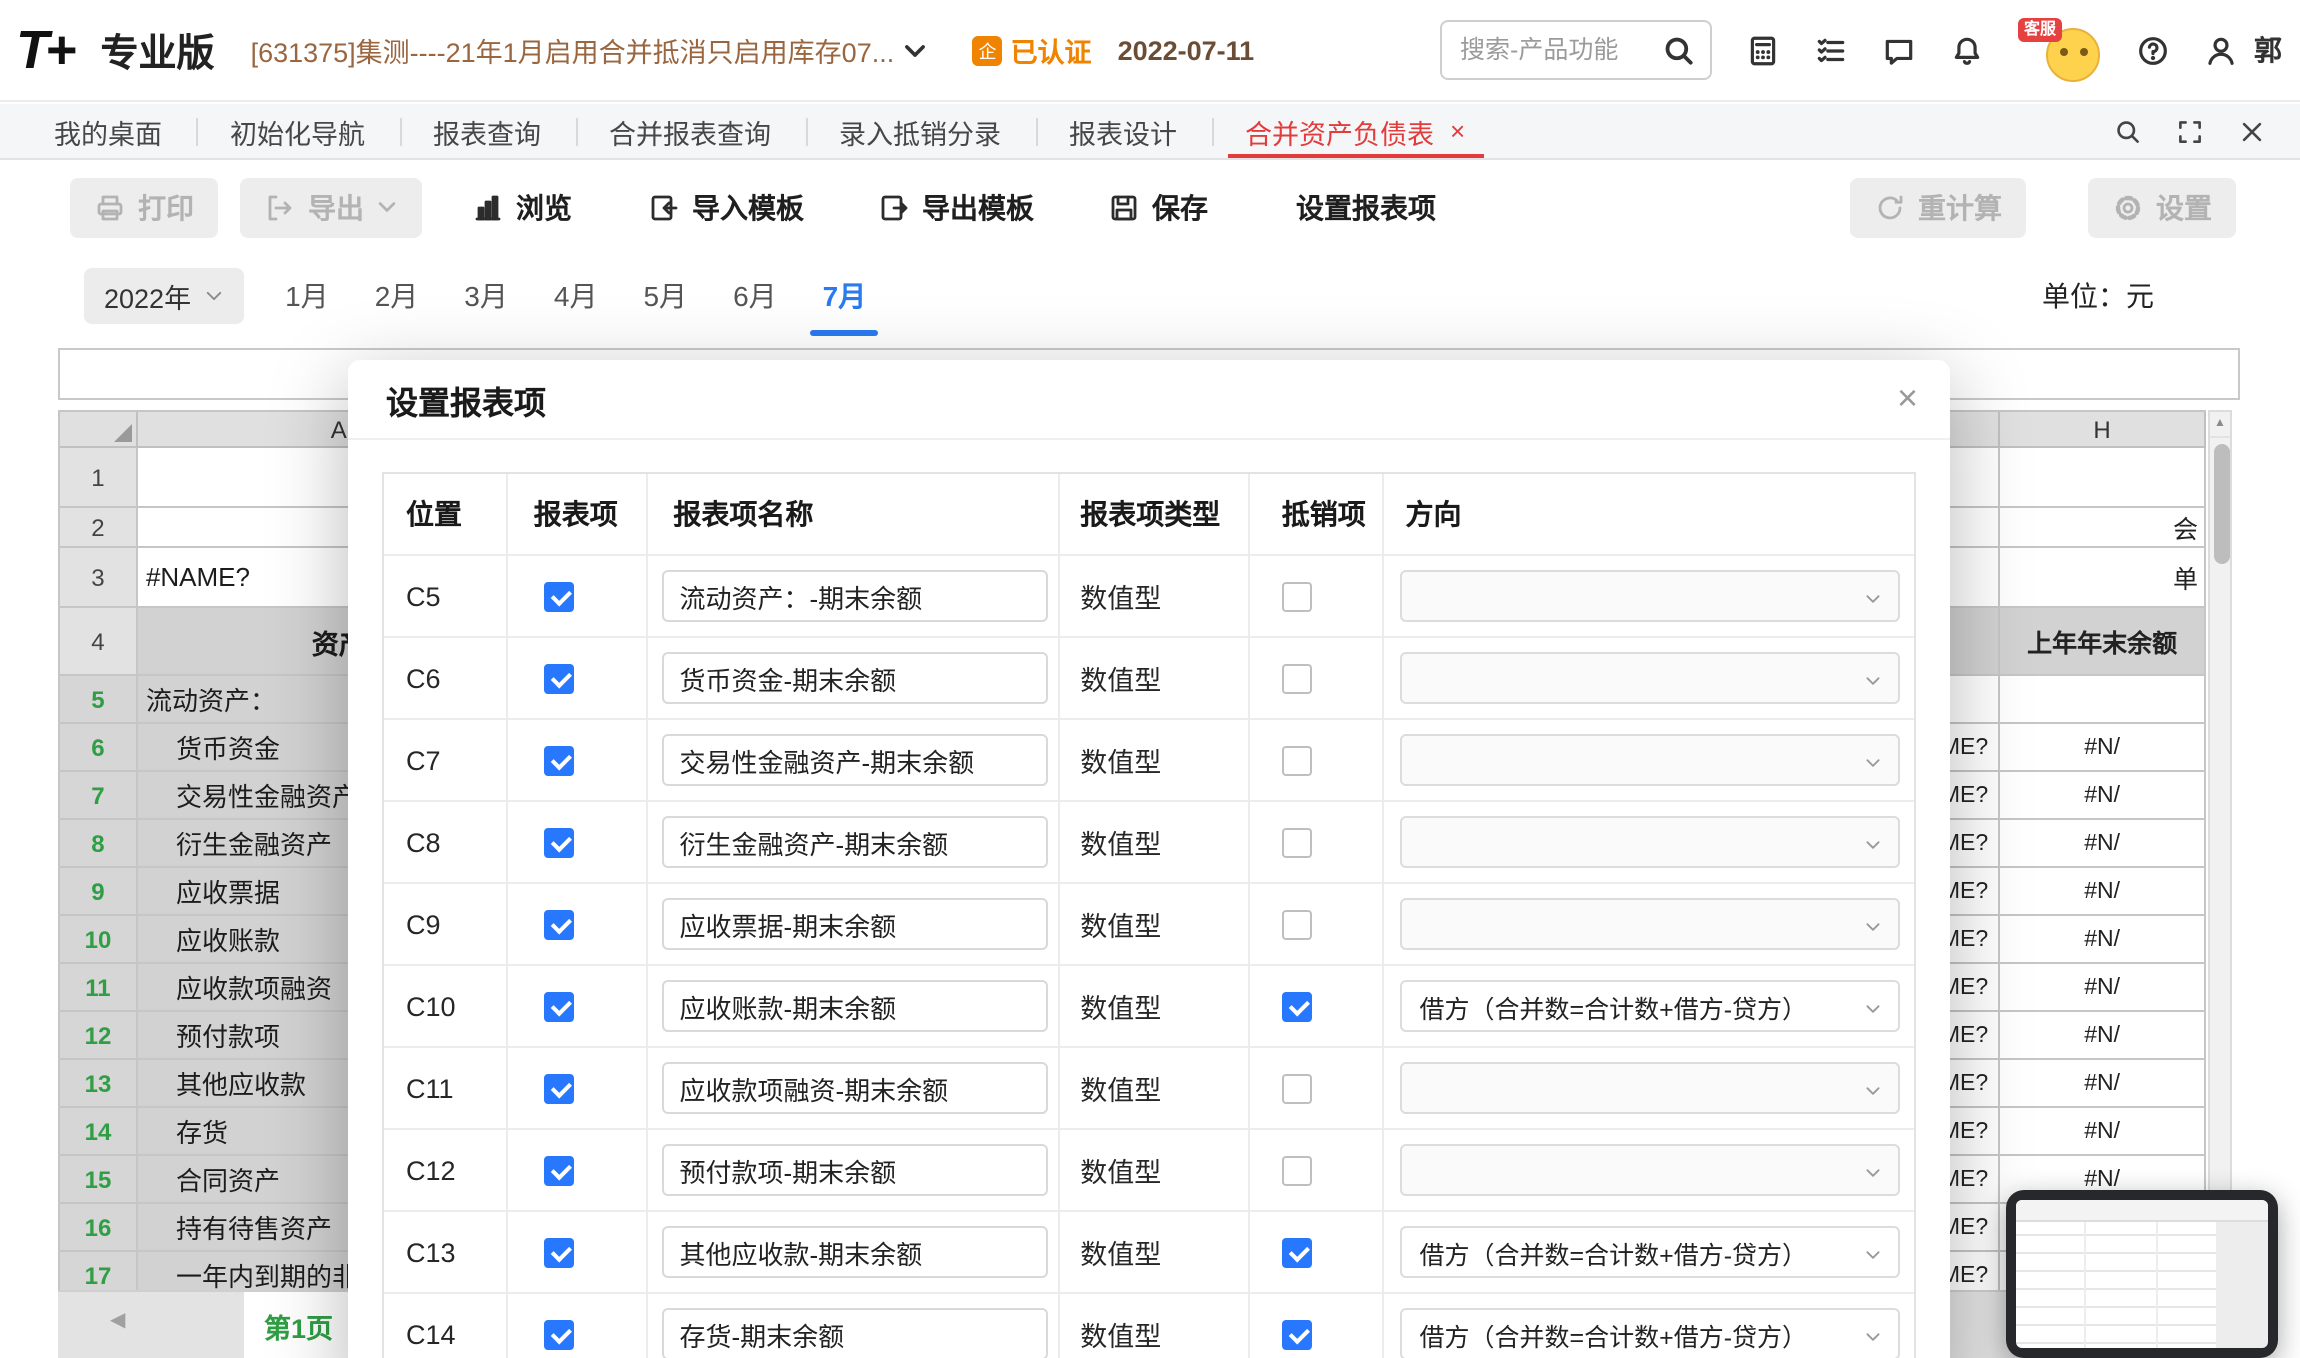 This screenshot has width=2300, height=1358. Describe the element at coordinates (576, 296) in the screenshot. I see `month-tab: 4月` at that location.